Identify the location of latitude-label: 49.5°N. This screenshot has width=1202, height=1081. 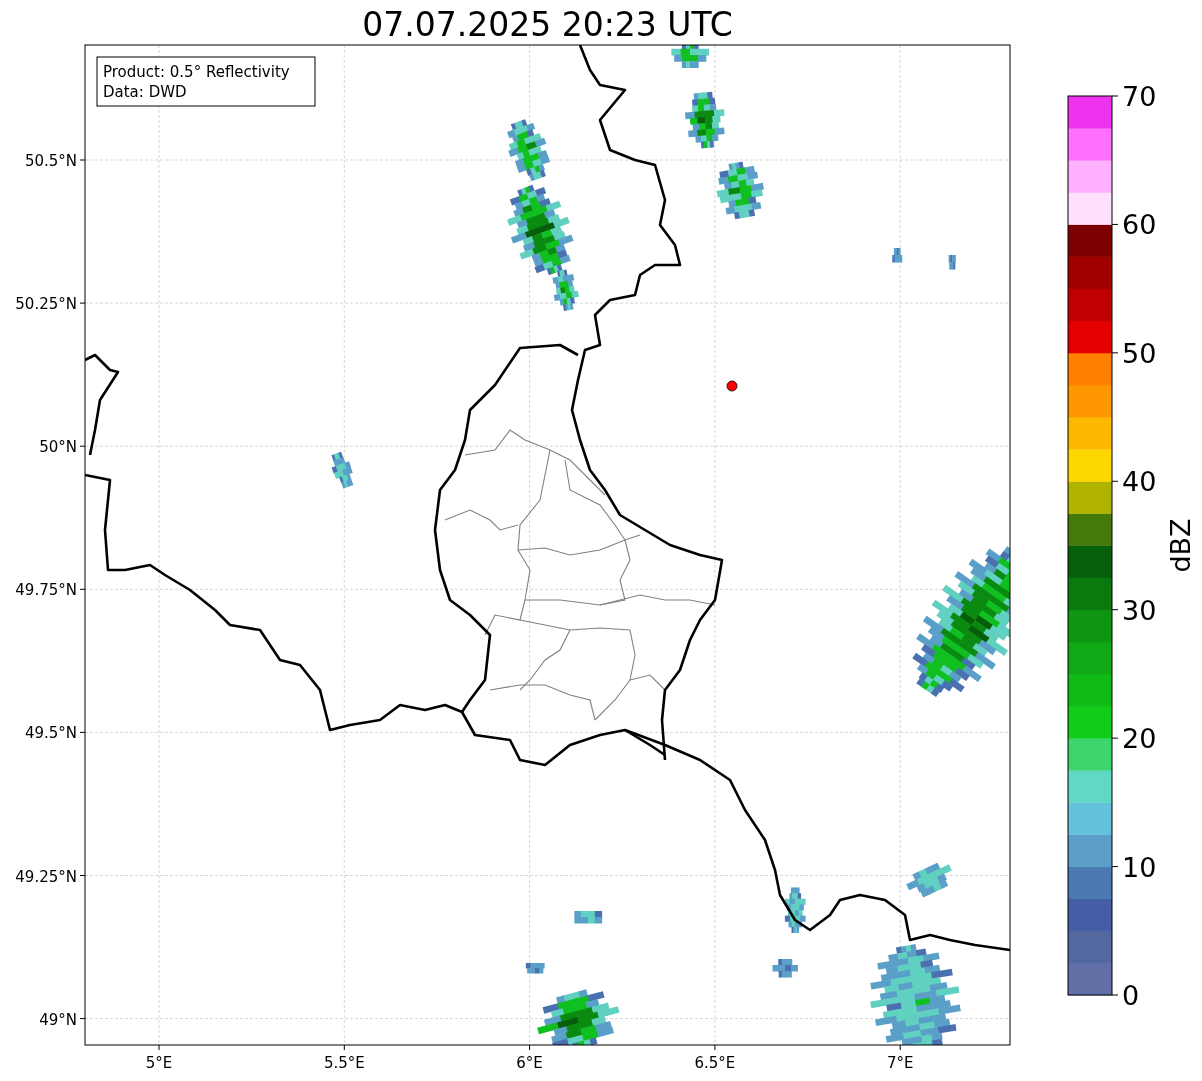
(50, 733).